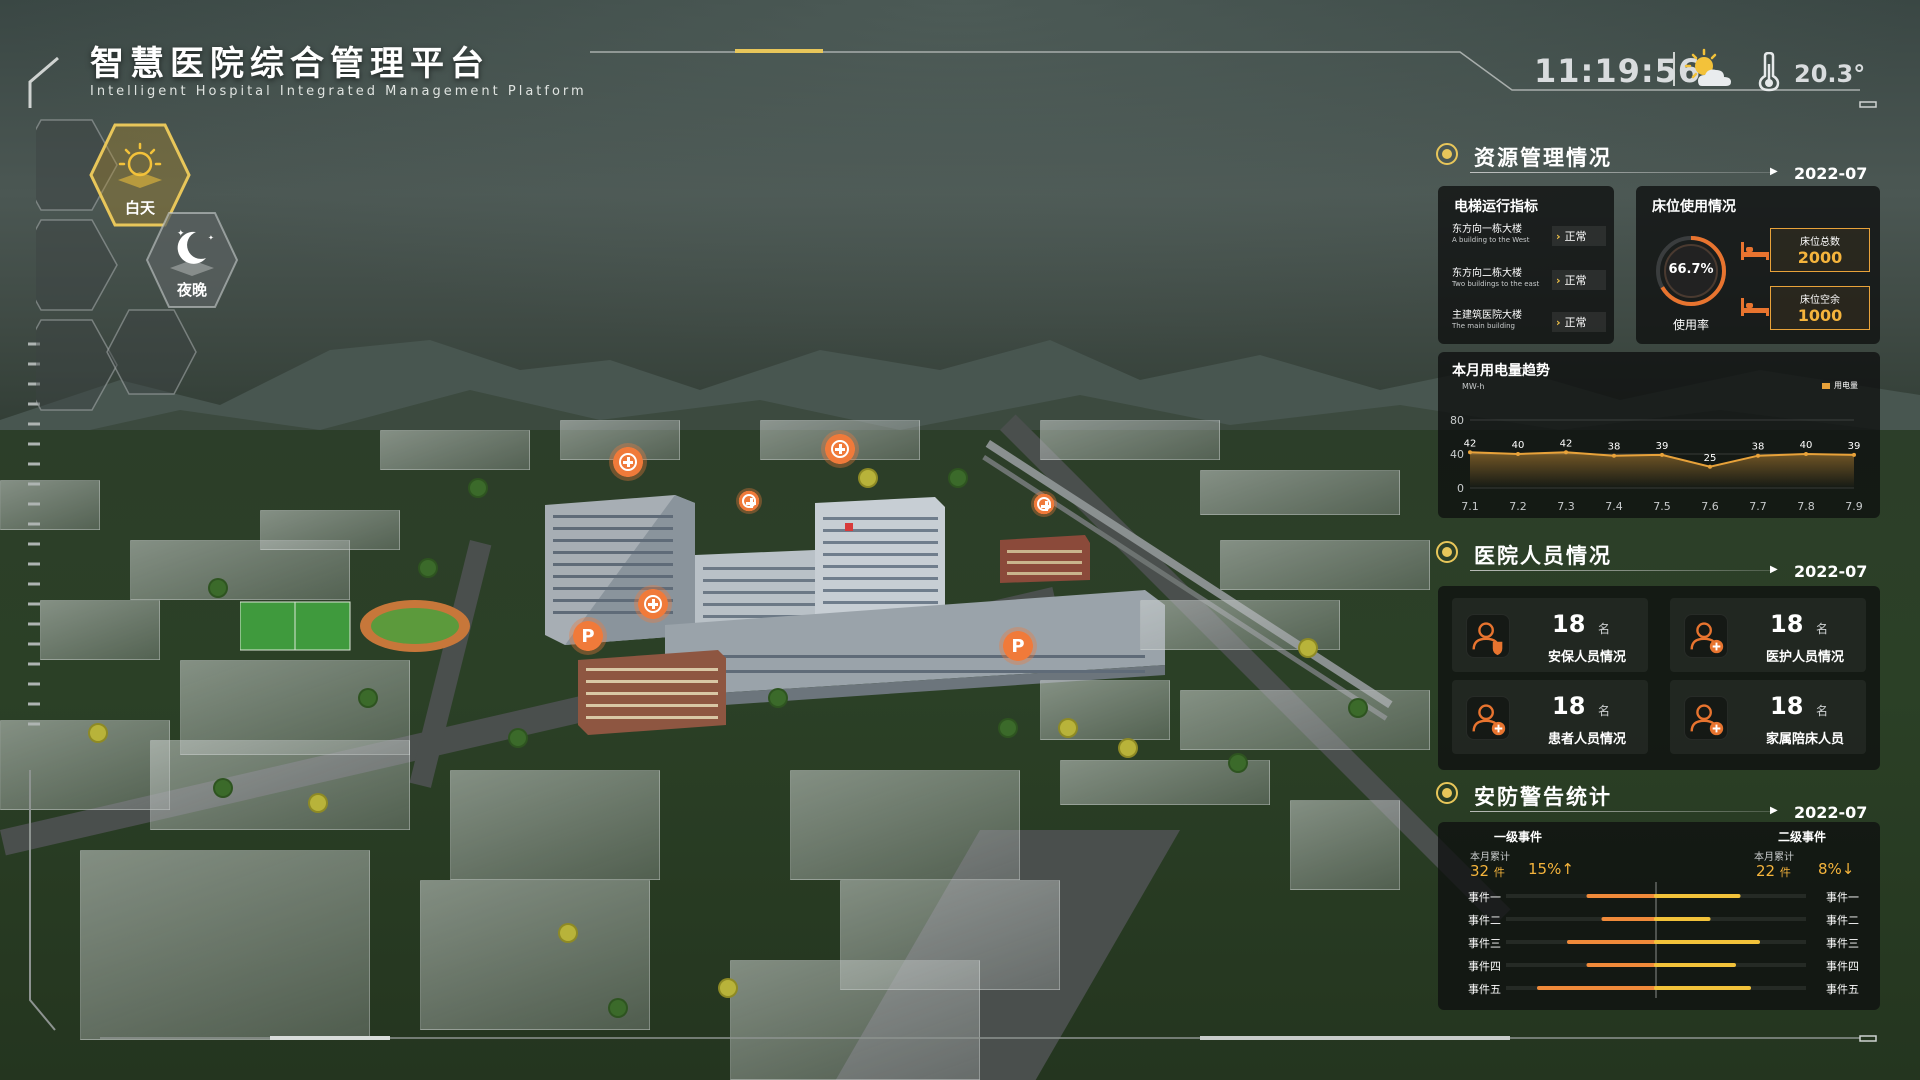  What do you see at coordinates (192, 260) in the screenshot?
I see `night-mode-button: ✦ ✦ 夜晚` at bounding box center [192, 260].